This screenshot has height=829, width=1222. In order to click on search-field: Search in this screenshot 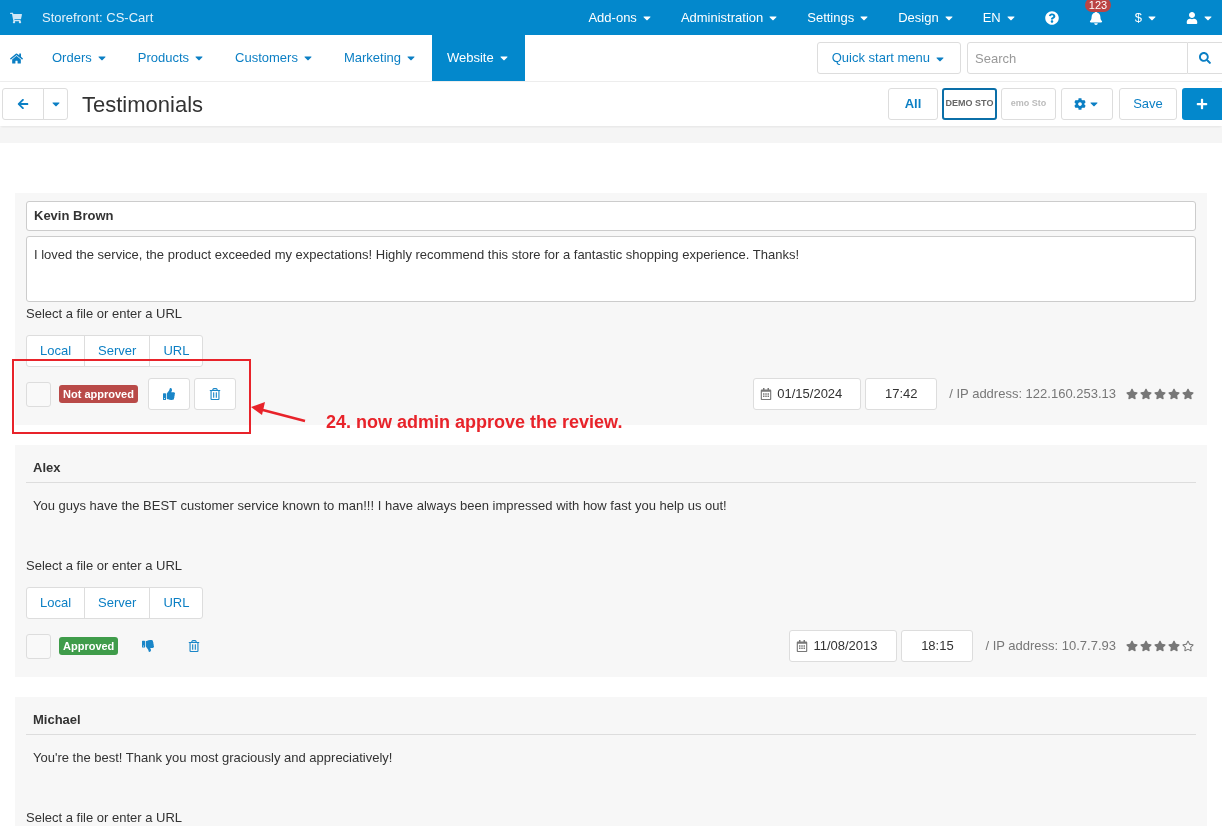, I will do `click(1077, 58)`.